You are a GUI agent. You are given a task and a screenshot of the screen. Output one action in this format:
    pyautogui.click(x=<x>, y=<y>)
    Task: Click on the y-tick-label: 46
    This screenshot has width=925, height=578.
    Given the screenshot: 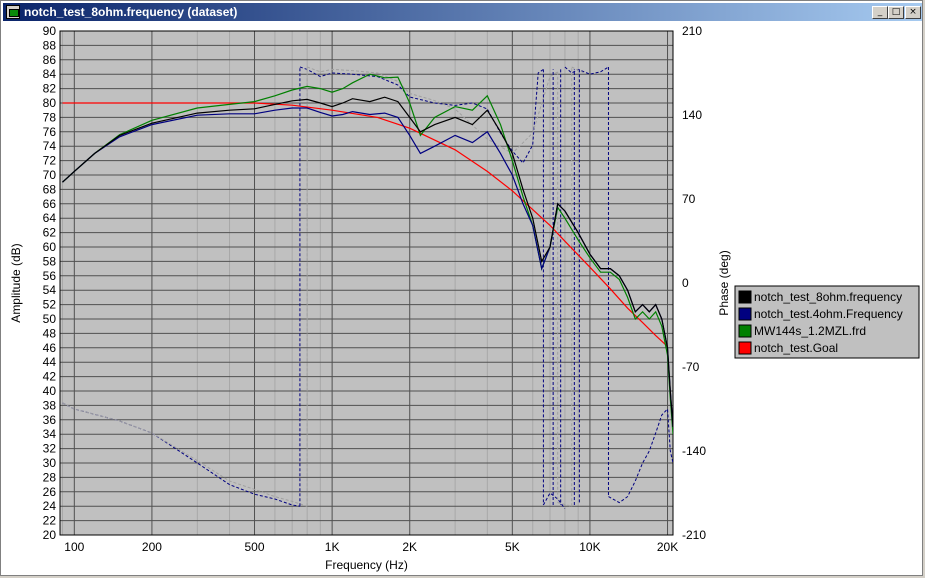 What is the action you would take?
    pyautogui.click(x=50, y=348)
    